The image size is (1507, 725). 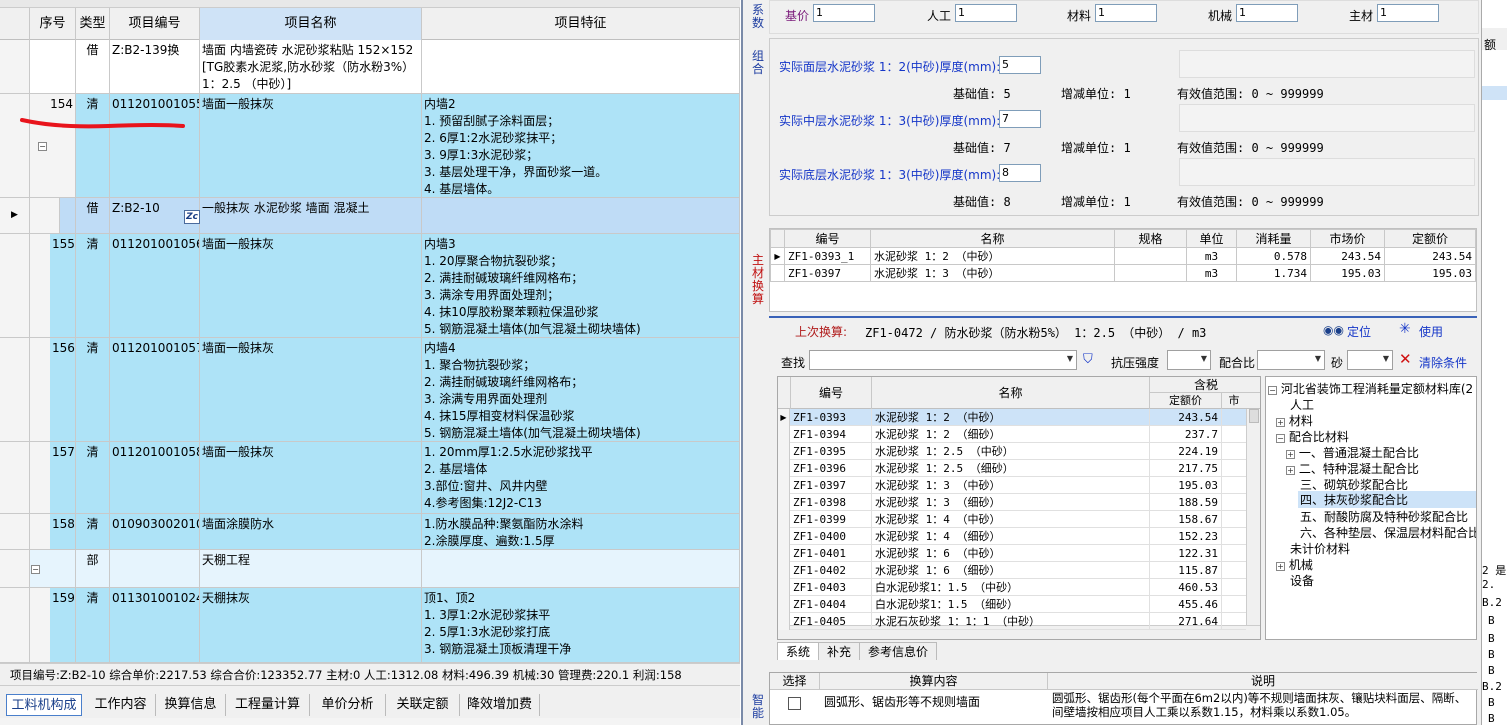 What do you see at coordinates (1319, 437) in the screenshot?
I see `tree-item: 配合比材料` at bounding box center [1319, 437].